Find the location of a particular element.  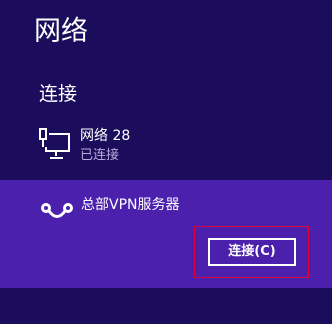

wired-network-name: 网络 28 is located at coordinates (105, 136).